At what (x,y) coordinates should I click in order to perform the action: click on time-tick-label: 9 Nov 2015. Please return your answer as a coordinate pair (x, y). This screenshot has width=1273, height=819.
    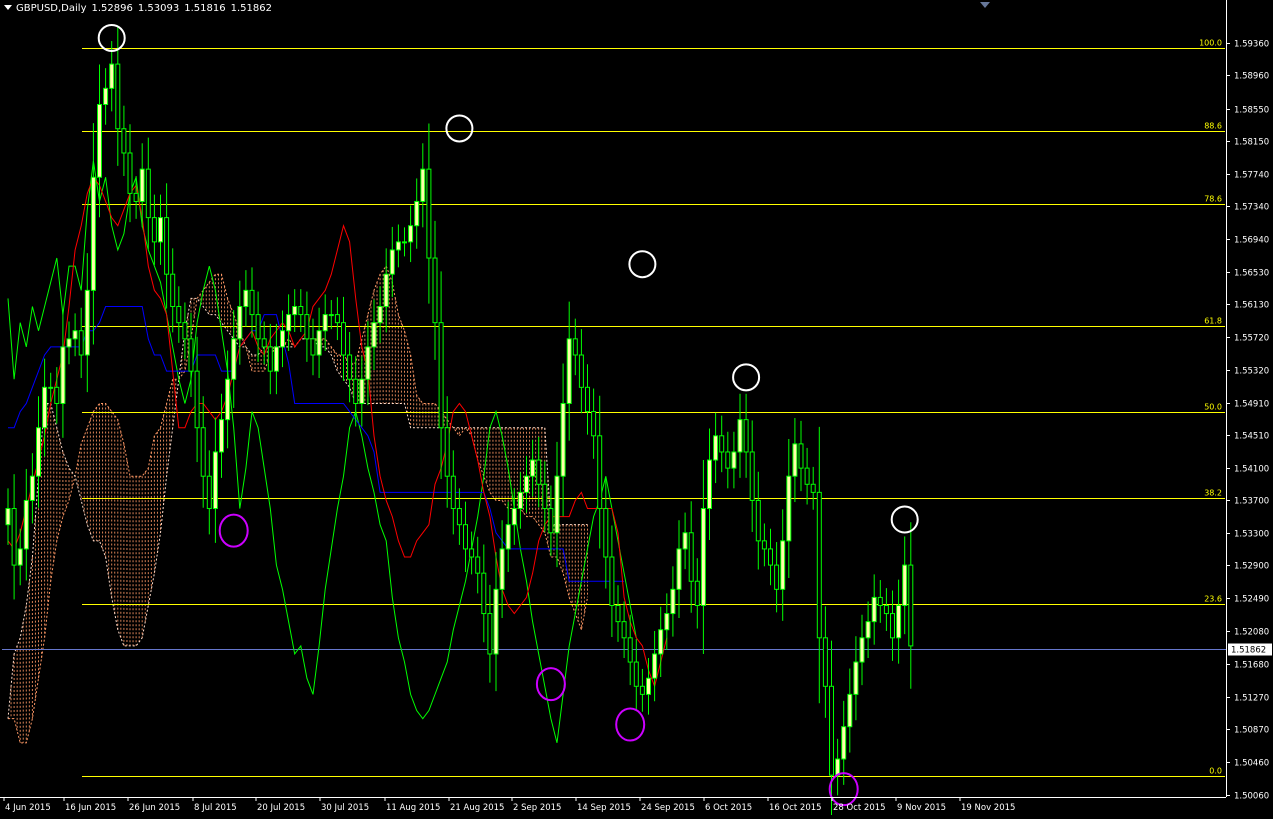
    Looking at the image, I should click on (921, 808).